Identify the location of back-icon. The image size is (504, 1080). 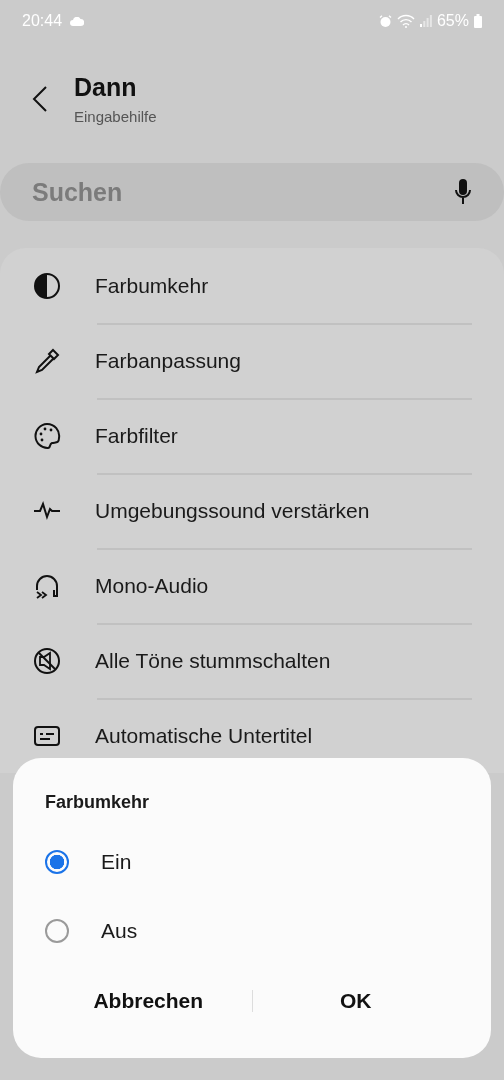
(40, 99).